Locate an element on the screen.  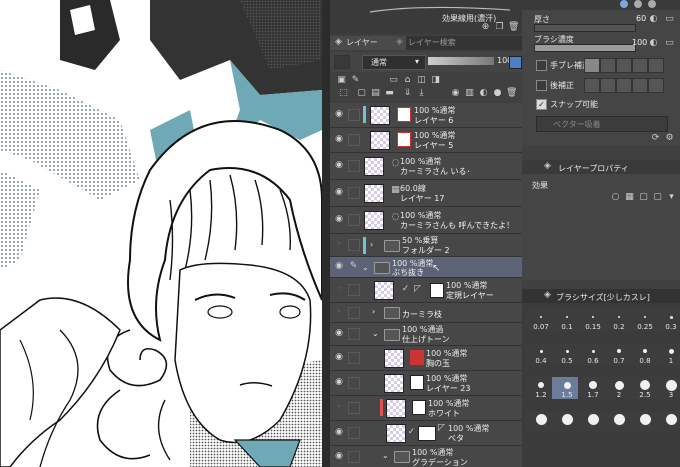
layer-property-title: レイヤープロパティ is located at coordinates (593, 168).